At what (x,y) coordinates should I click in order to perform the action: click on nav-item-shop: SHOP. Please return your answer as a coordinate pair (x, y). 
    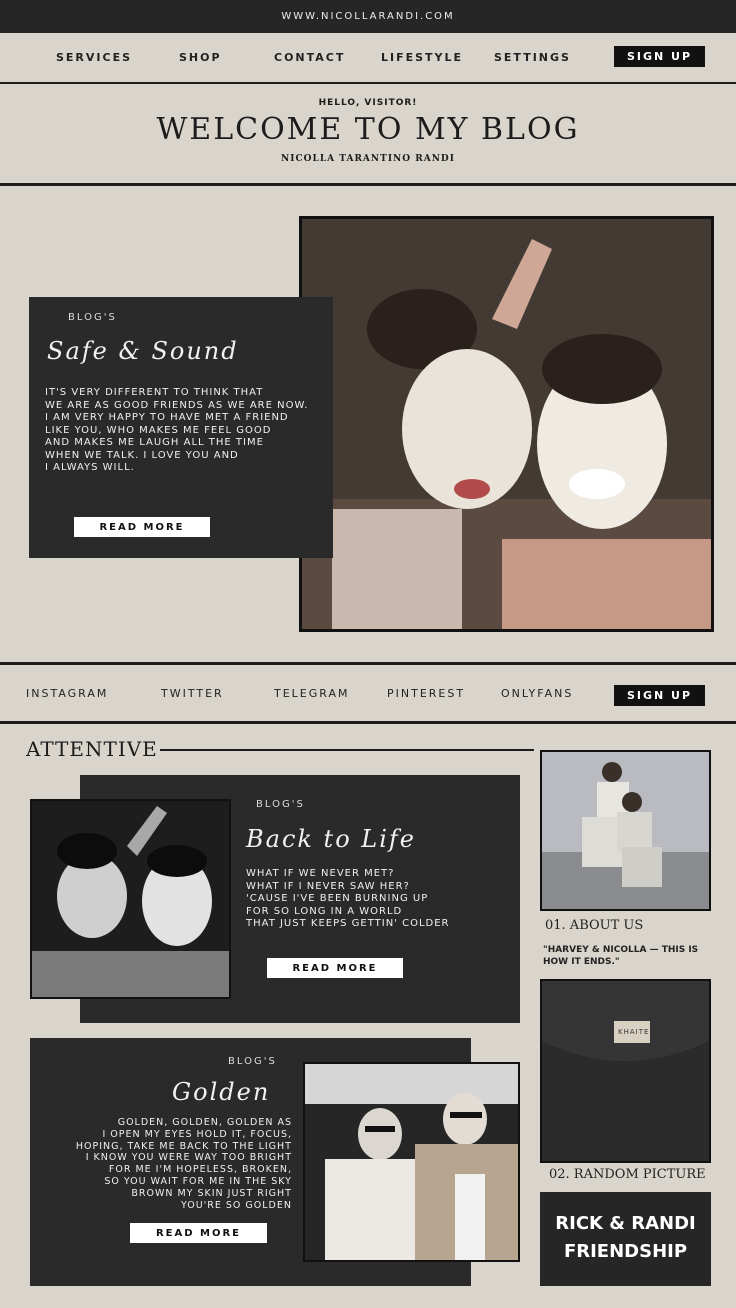
    Looking at the image, I should click on (200, 57).